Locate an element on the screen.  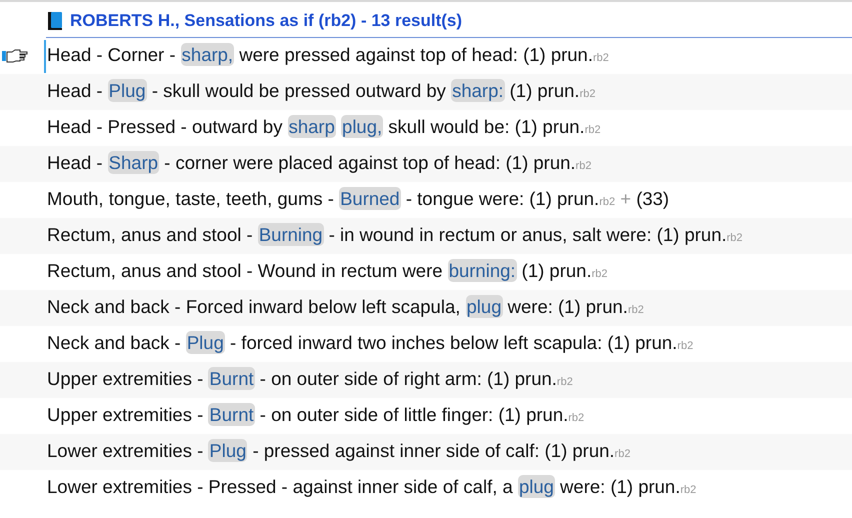
rubric-entry: Lower extremities - Pressed - against inner side of calf, a plug were: (1) prun.rb2 is located at coordinates (370, 488).